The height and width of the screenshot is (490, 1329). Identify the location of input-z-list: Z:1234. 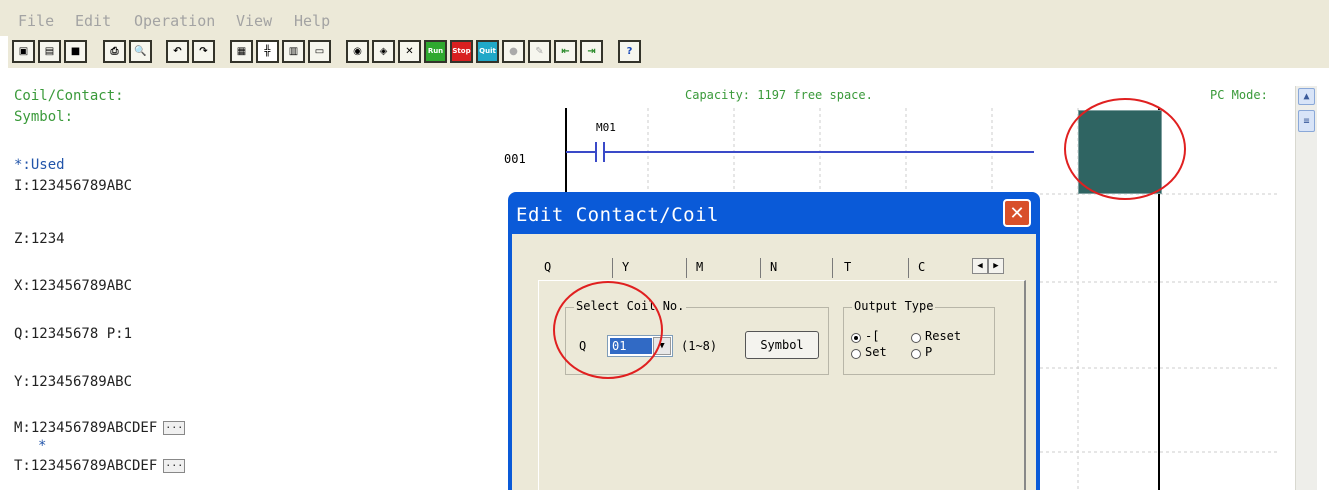
(39, 239).